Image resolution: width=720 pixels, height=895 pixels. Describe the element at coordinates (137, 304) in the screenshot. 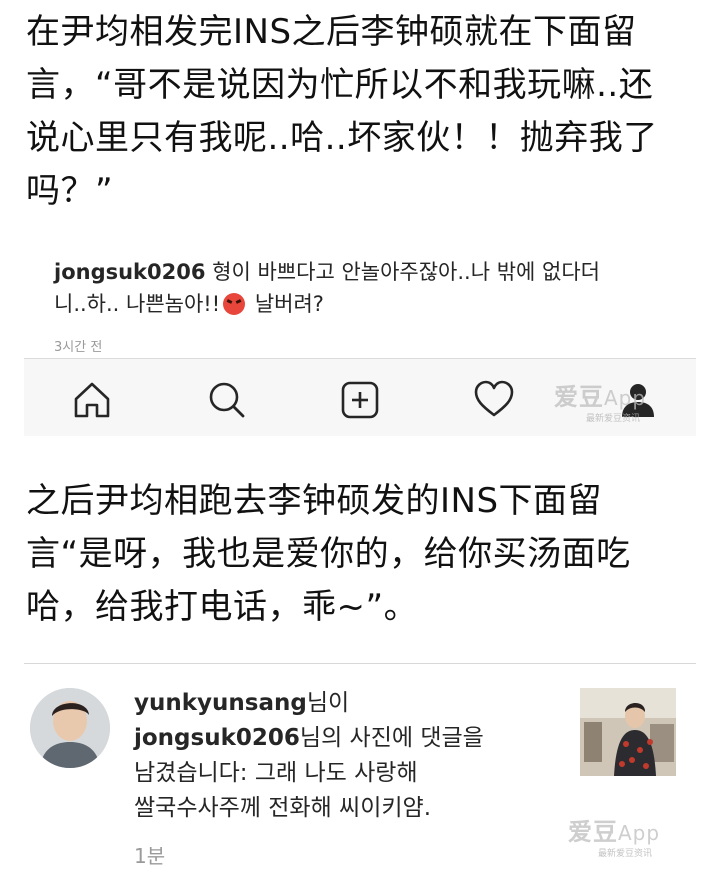

I see `comment-text: 니..하.. 나쁜놈아!!` at that location.